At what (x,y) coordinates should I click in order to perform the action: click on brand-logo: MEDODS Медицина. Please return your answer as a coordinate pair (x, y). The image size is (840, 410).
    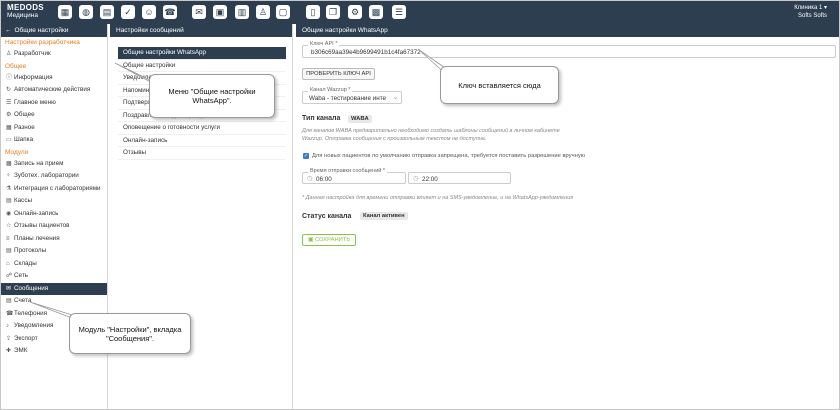
    Looking at the image, I should click on (25, 12).